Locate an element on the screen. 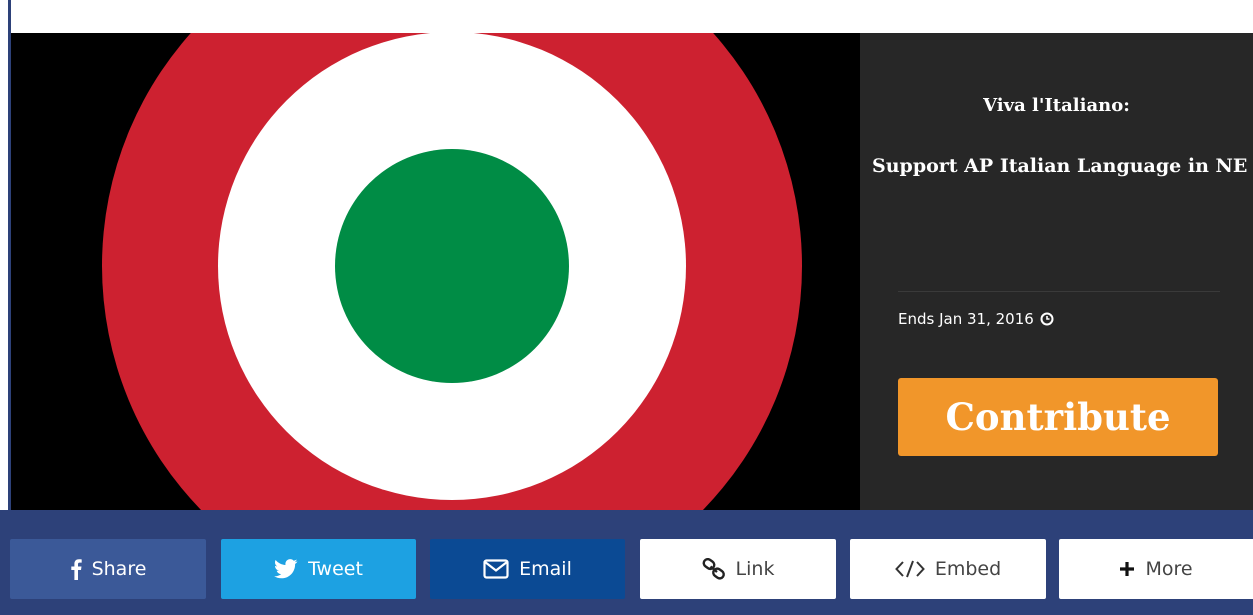 The image size is (1253, 615). envelope-icon is located at coordinates (496, 569).